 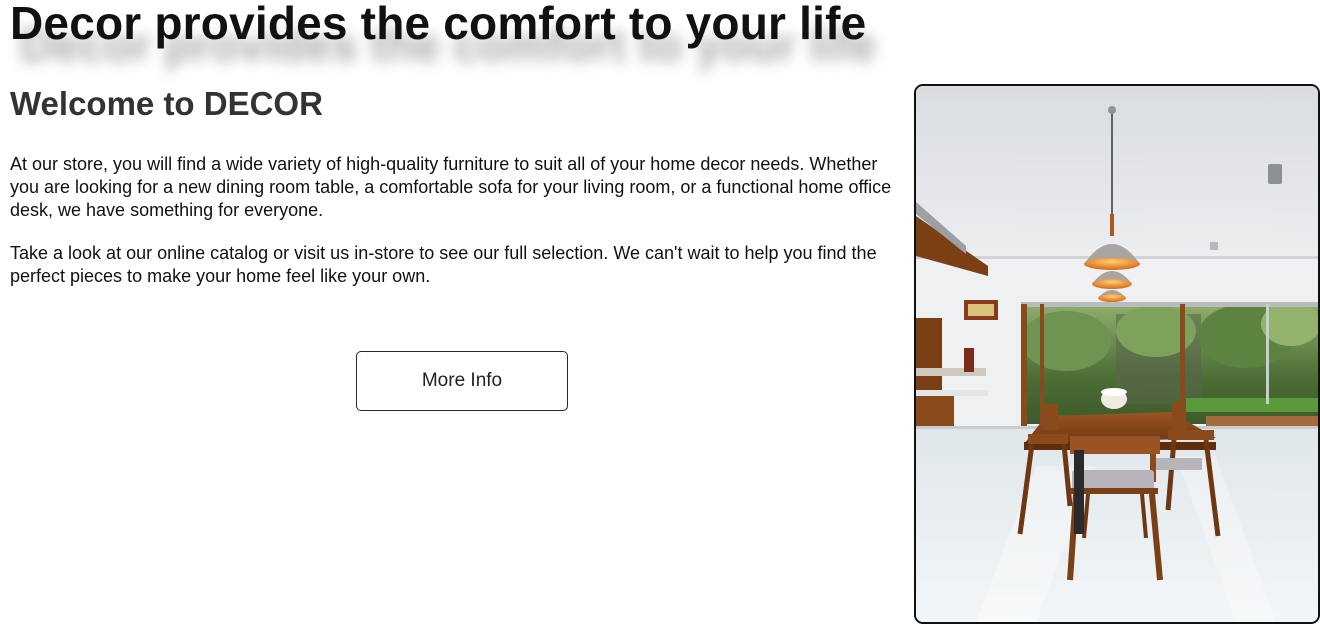 What do you see at coordinates (462, 381) in the screenshot?
I see `more-info-button: More Info` at bounding box center [462, 381].